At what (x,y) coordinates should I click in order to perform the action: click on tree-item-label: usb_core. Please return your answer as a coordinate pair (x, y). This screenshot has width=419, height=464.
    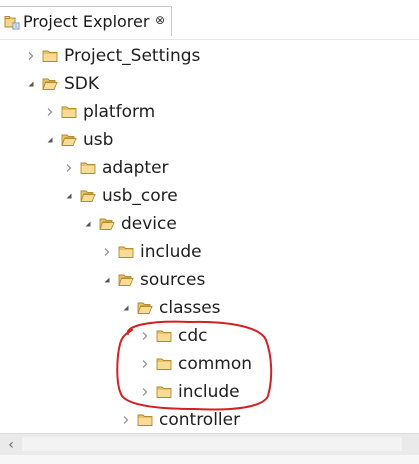
    Looking at the image, I should click on (140, 196).